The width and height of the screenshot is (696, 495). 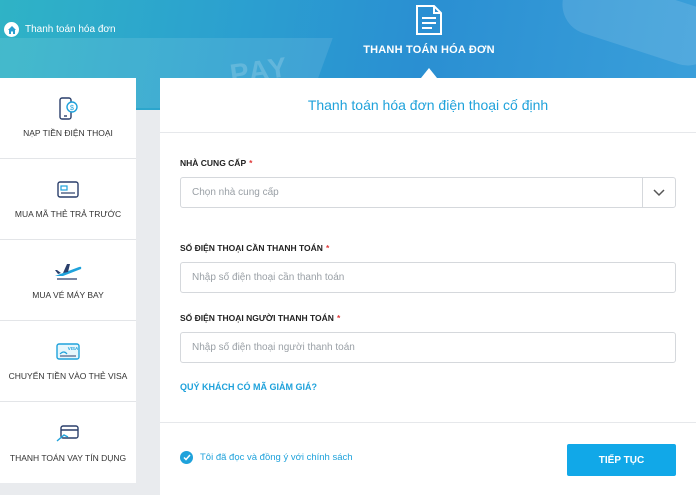 I want to click on provider-select: Chọn nhà cung cấp, so click(x=428, y=192).